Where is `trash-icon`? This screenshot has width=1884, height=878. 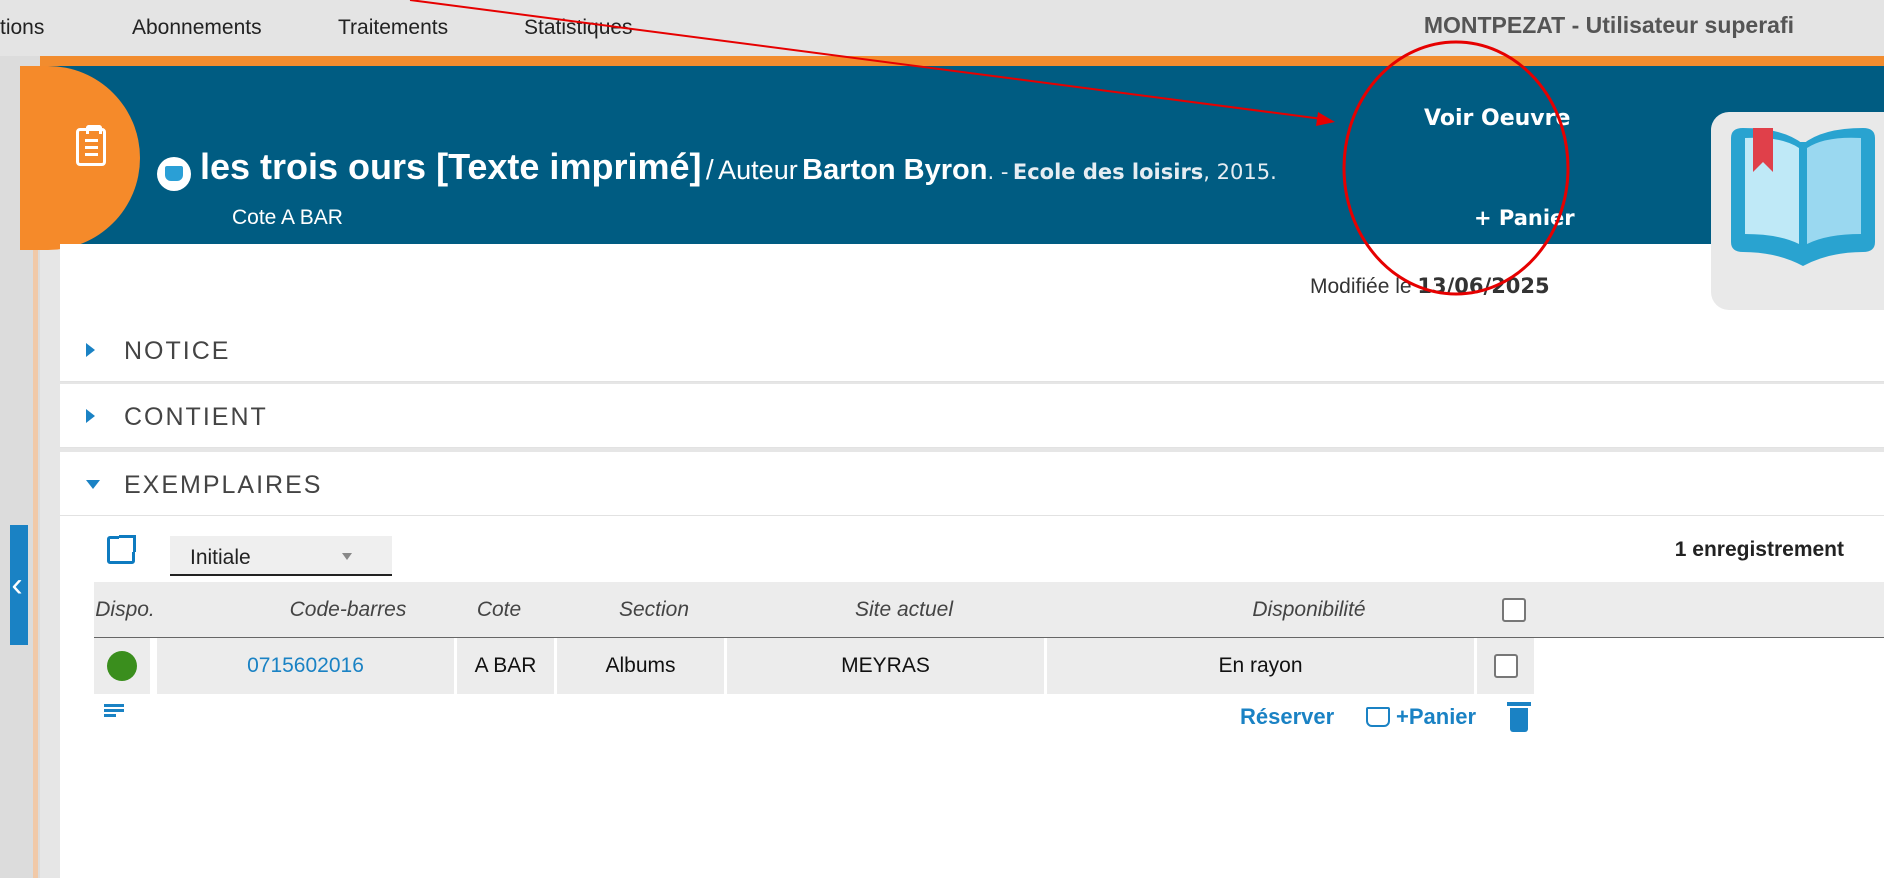
trash-icon is located at coordinates (1519, 717).